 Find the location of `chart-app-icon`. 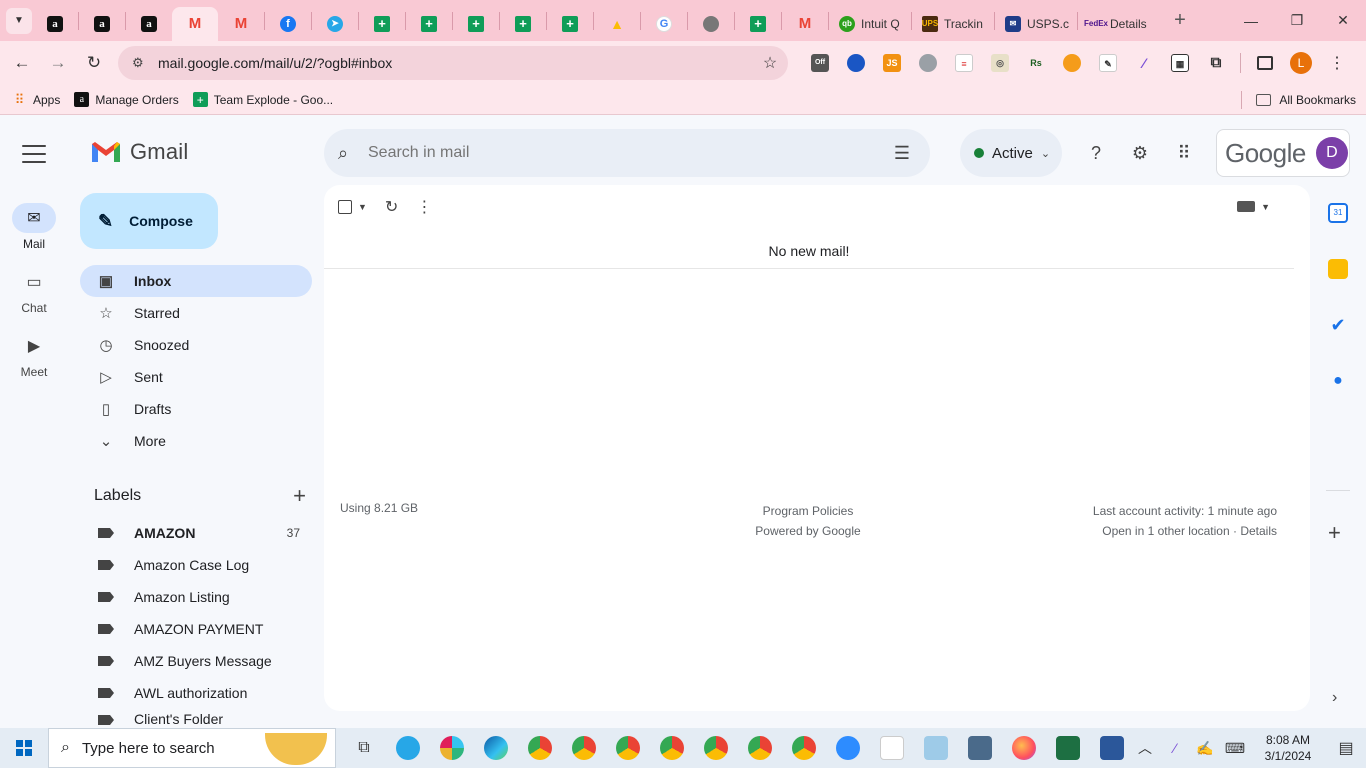

chart-app-icon is located at coordinates (892, 748).